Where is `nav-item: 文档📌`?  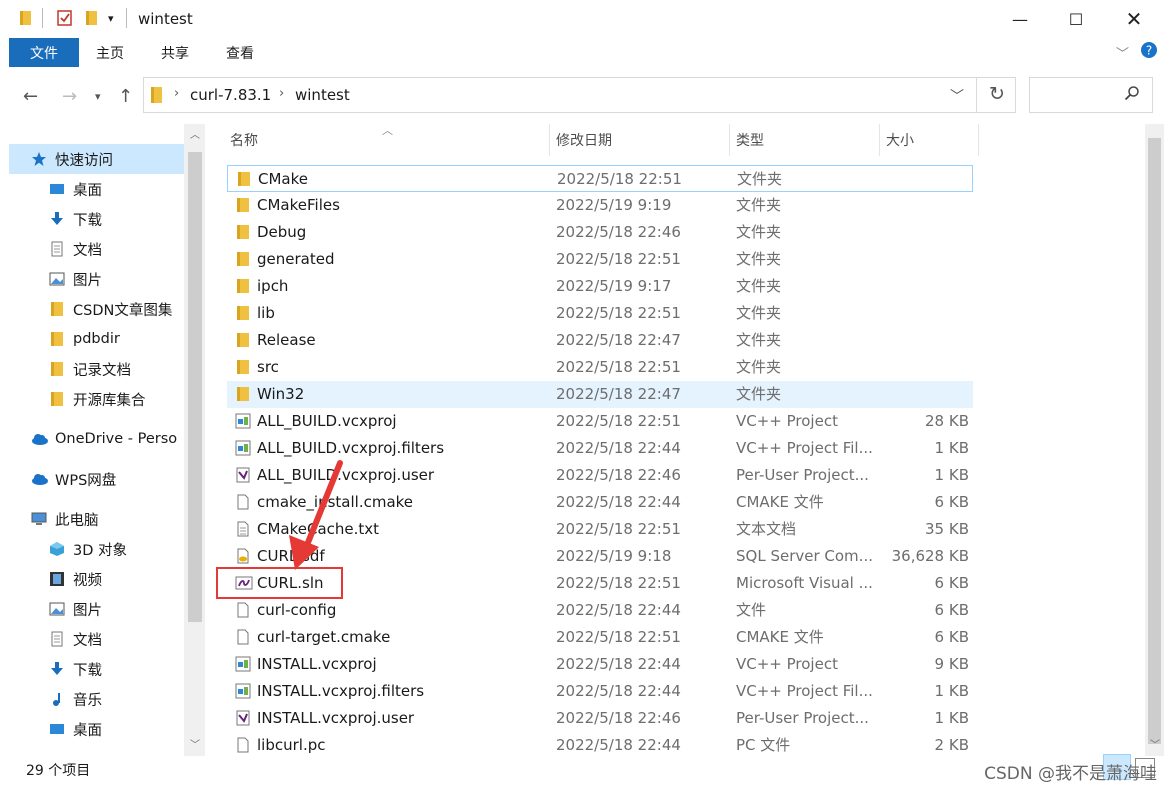 nav-item: 文档📌 is located at coordinates (107, 249).